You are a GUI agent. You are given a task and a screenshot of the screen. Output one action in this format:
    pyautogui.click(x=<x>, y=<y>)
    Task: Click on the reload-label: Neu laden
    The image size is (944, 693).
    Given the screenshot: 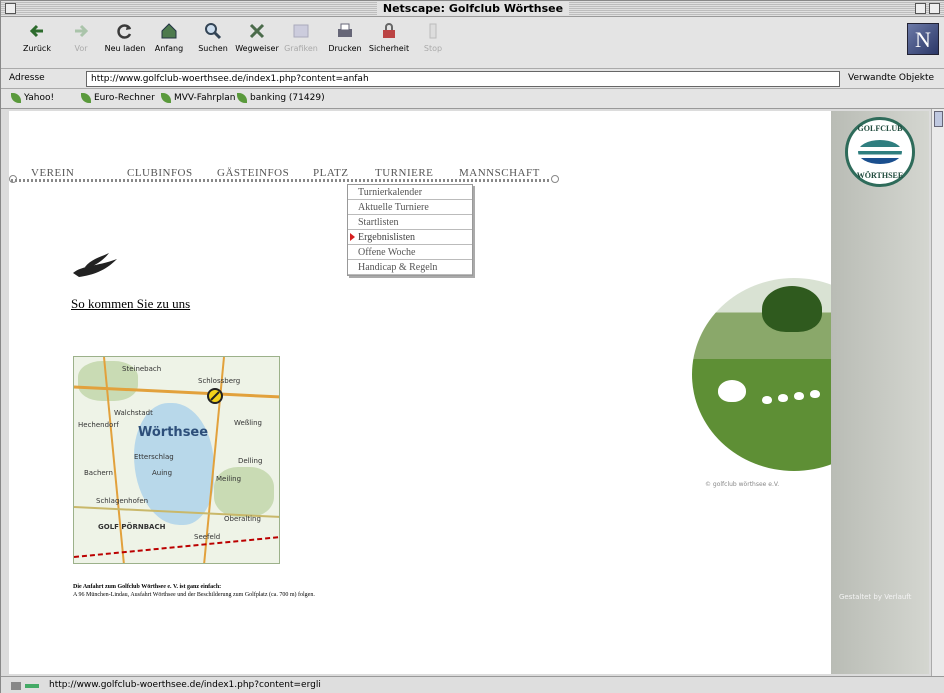 What is the action you would take?
    pyautogui.click(x=125, y=48)
    